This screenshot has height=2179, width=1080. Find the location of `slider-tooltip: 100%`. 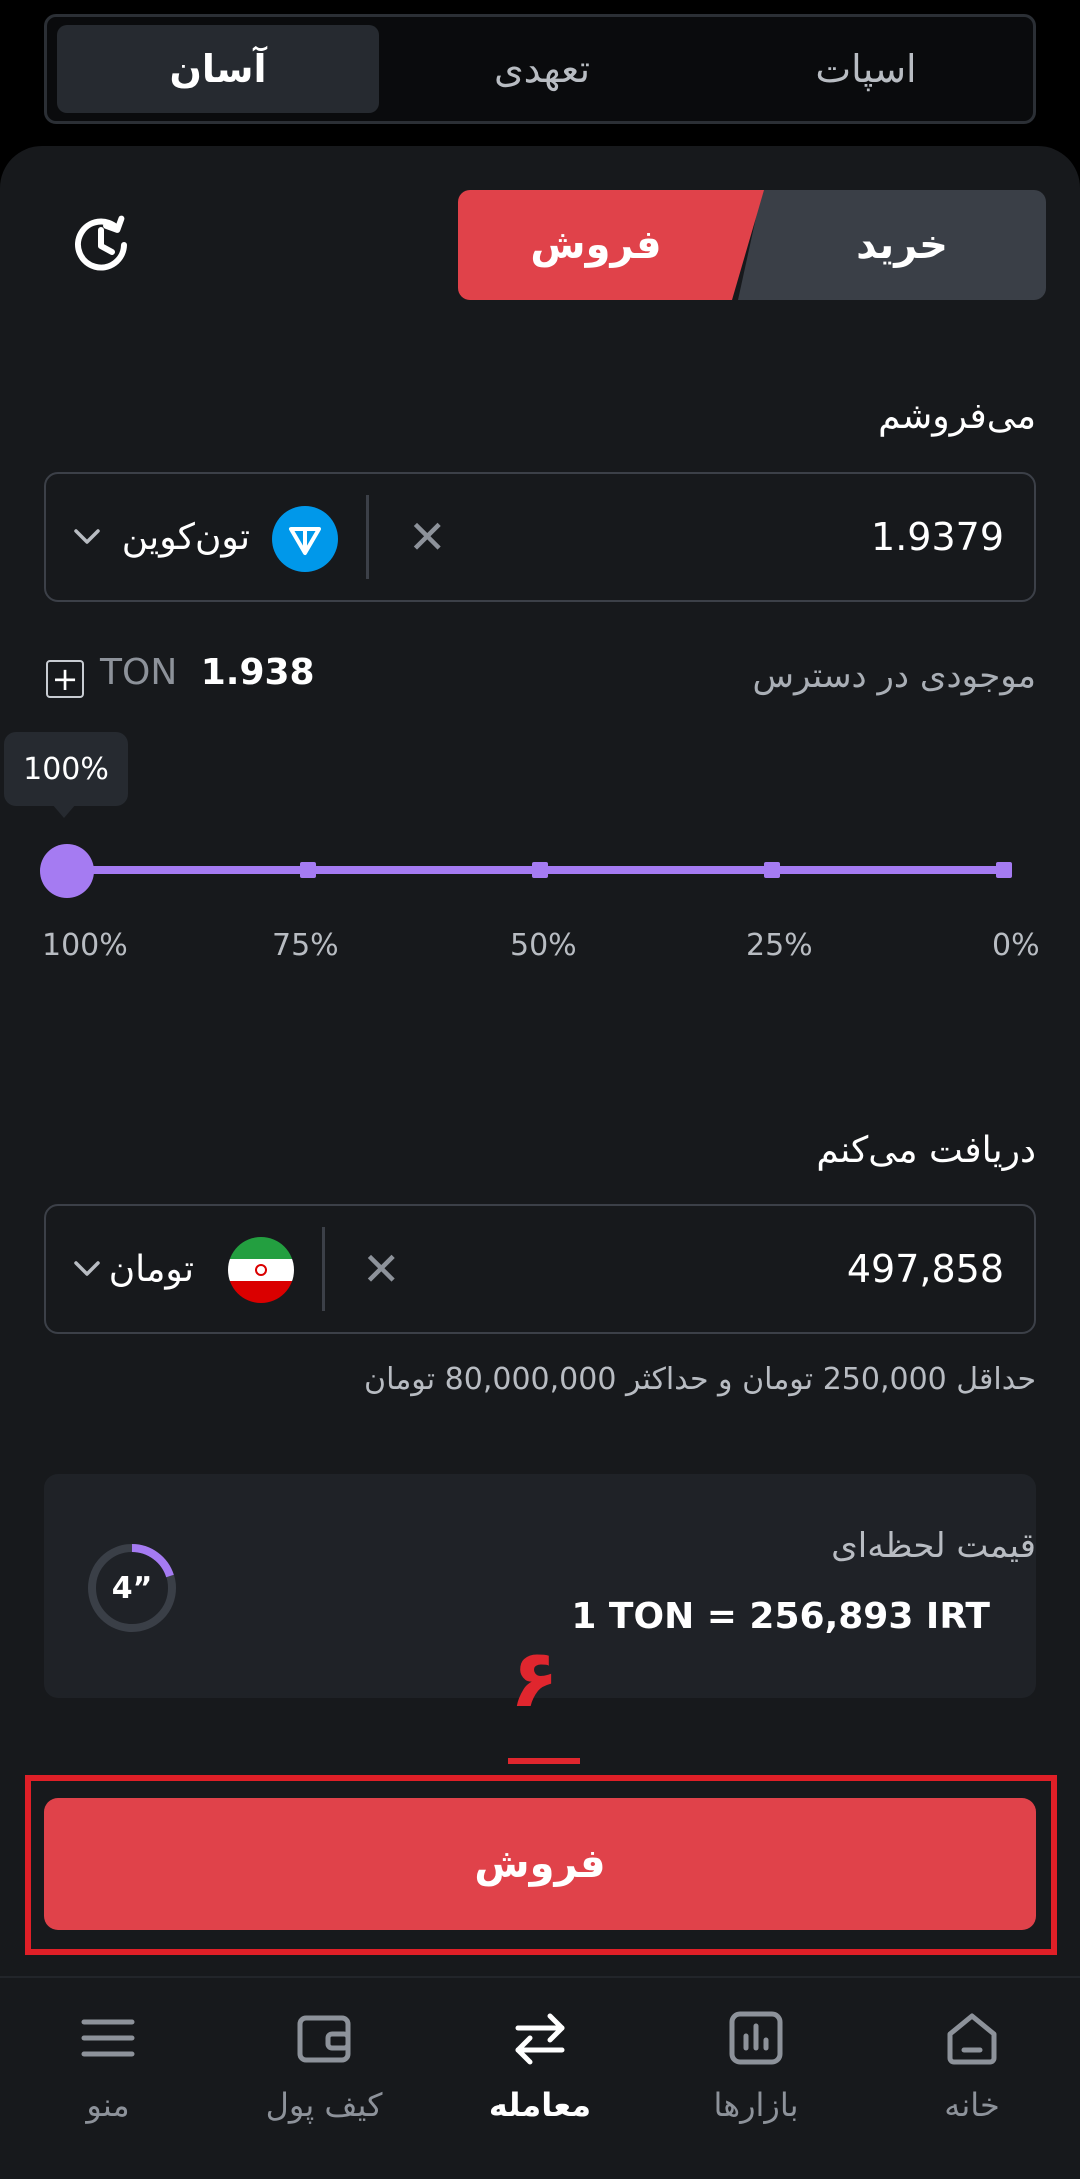

slider-tooltip: 100% is located at coordinates (66, 769).